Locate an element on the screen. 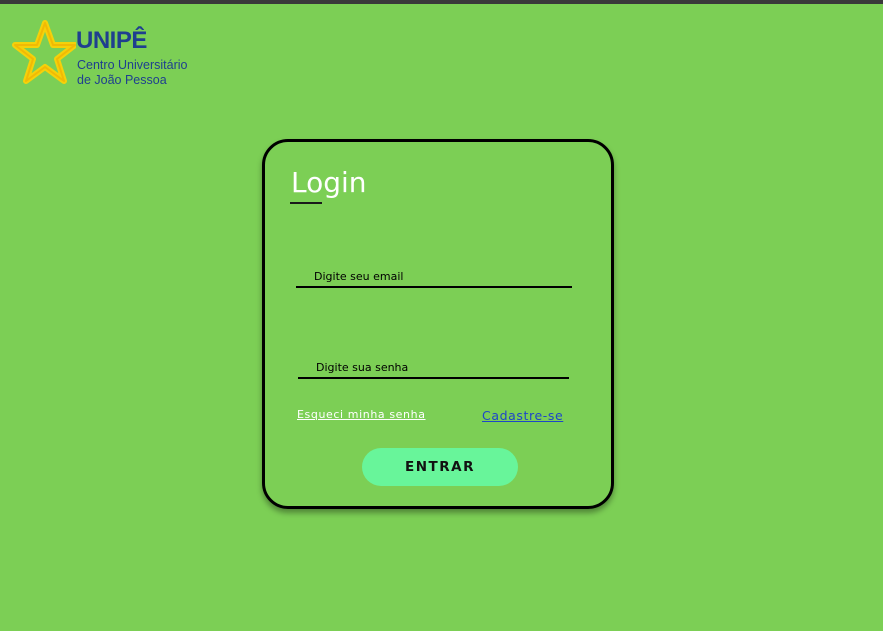 Image resolution: width=883 pixels, height=631 pixels. window-top-bar is located at coordinates (441, 2).